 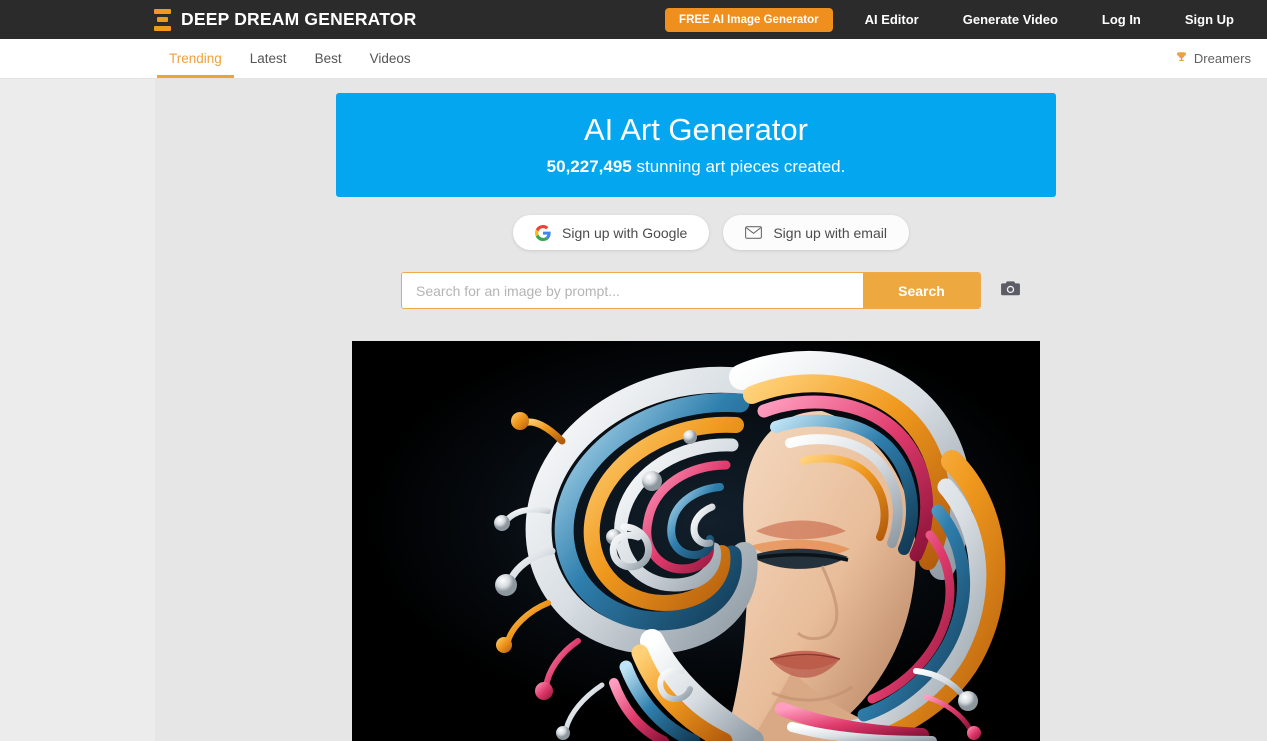 I want to click on hero-subtitle: 50,227,495 stunning art pieces created., so click(x=696, y=167).